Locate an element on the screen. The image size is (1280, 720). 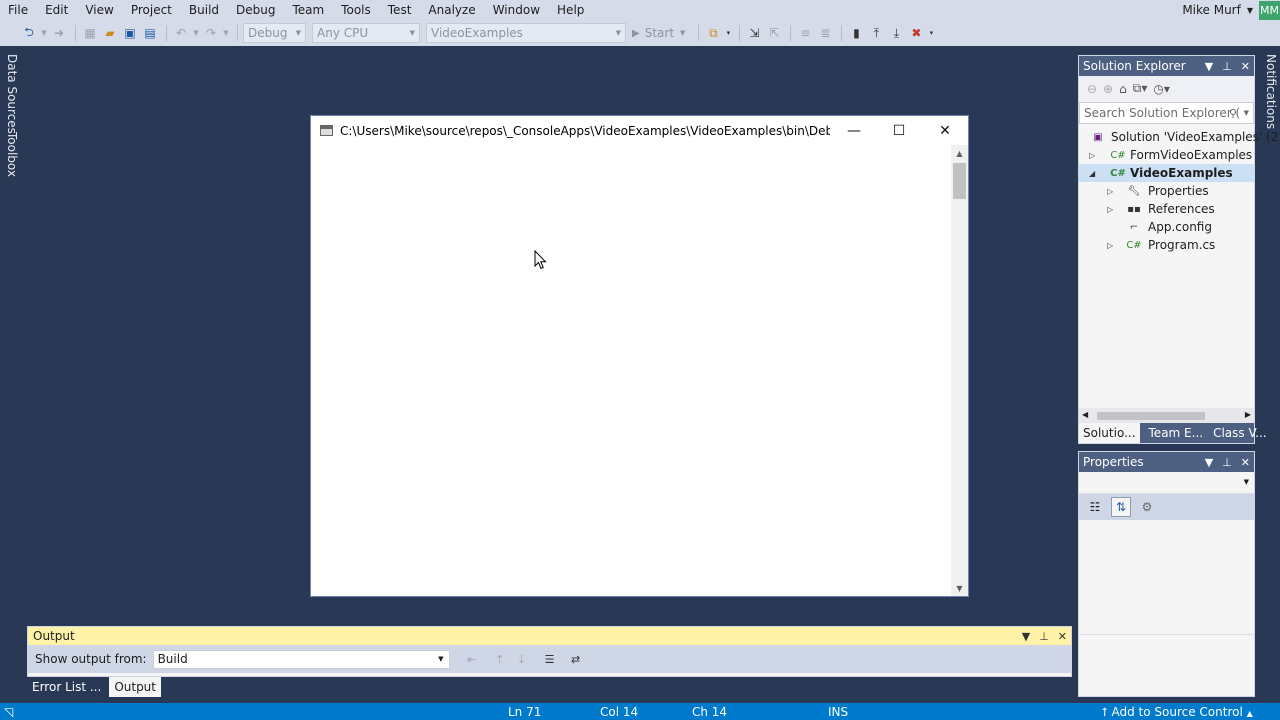
collapse-arrow-icon: ◢ is located at coordinates (1092, 173).